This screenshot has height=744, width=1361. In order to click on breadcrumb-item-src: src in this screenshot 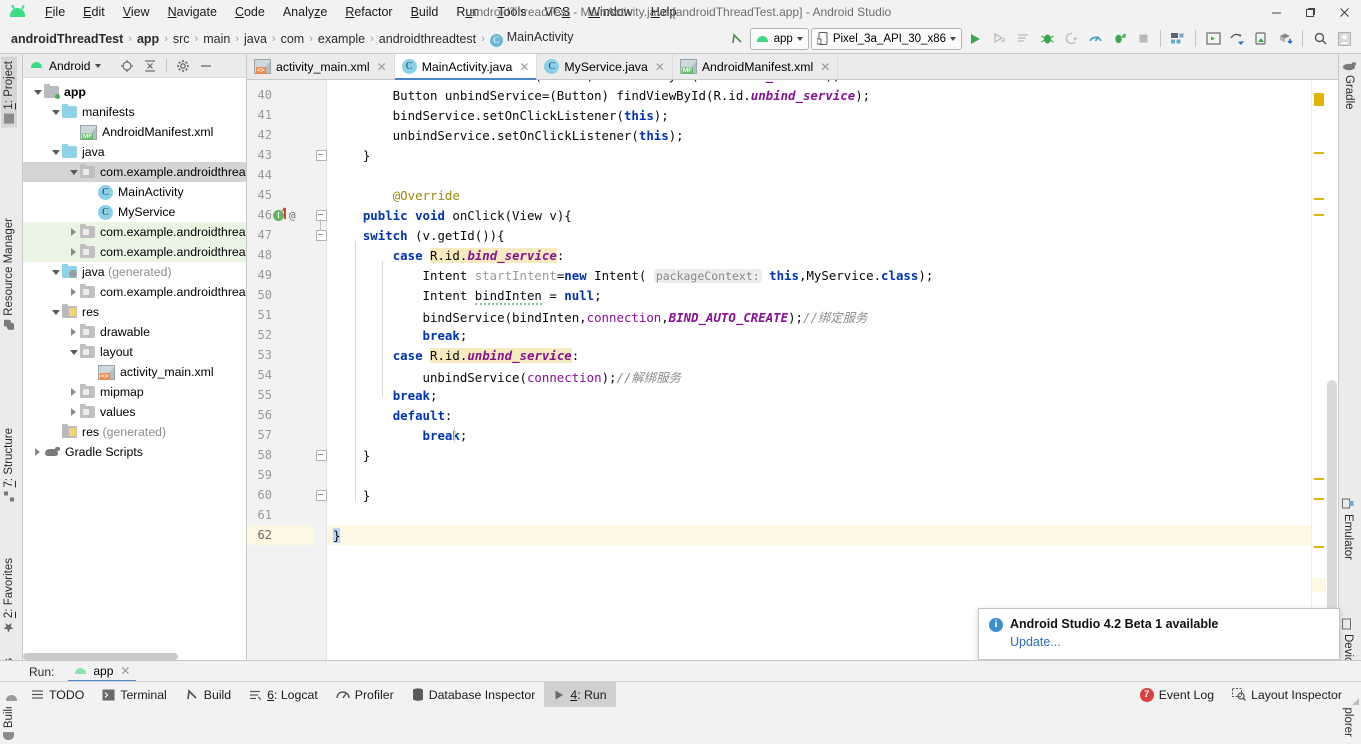, I will do `click(181, 39)`.